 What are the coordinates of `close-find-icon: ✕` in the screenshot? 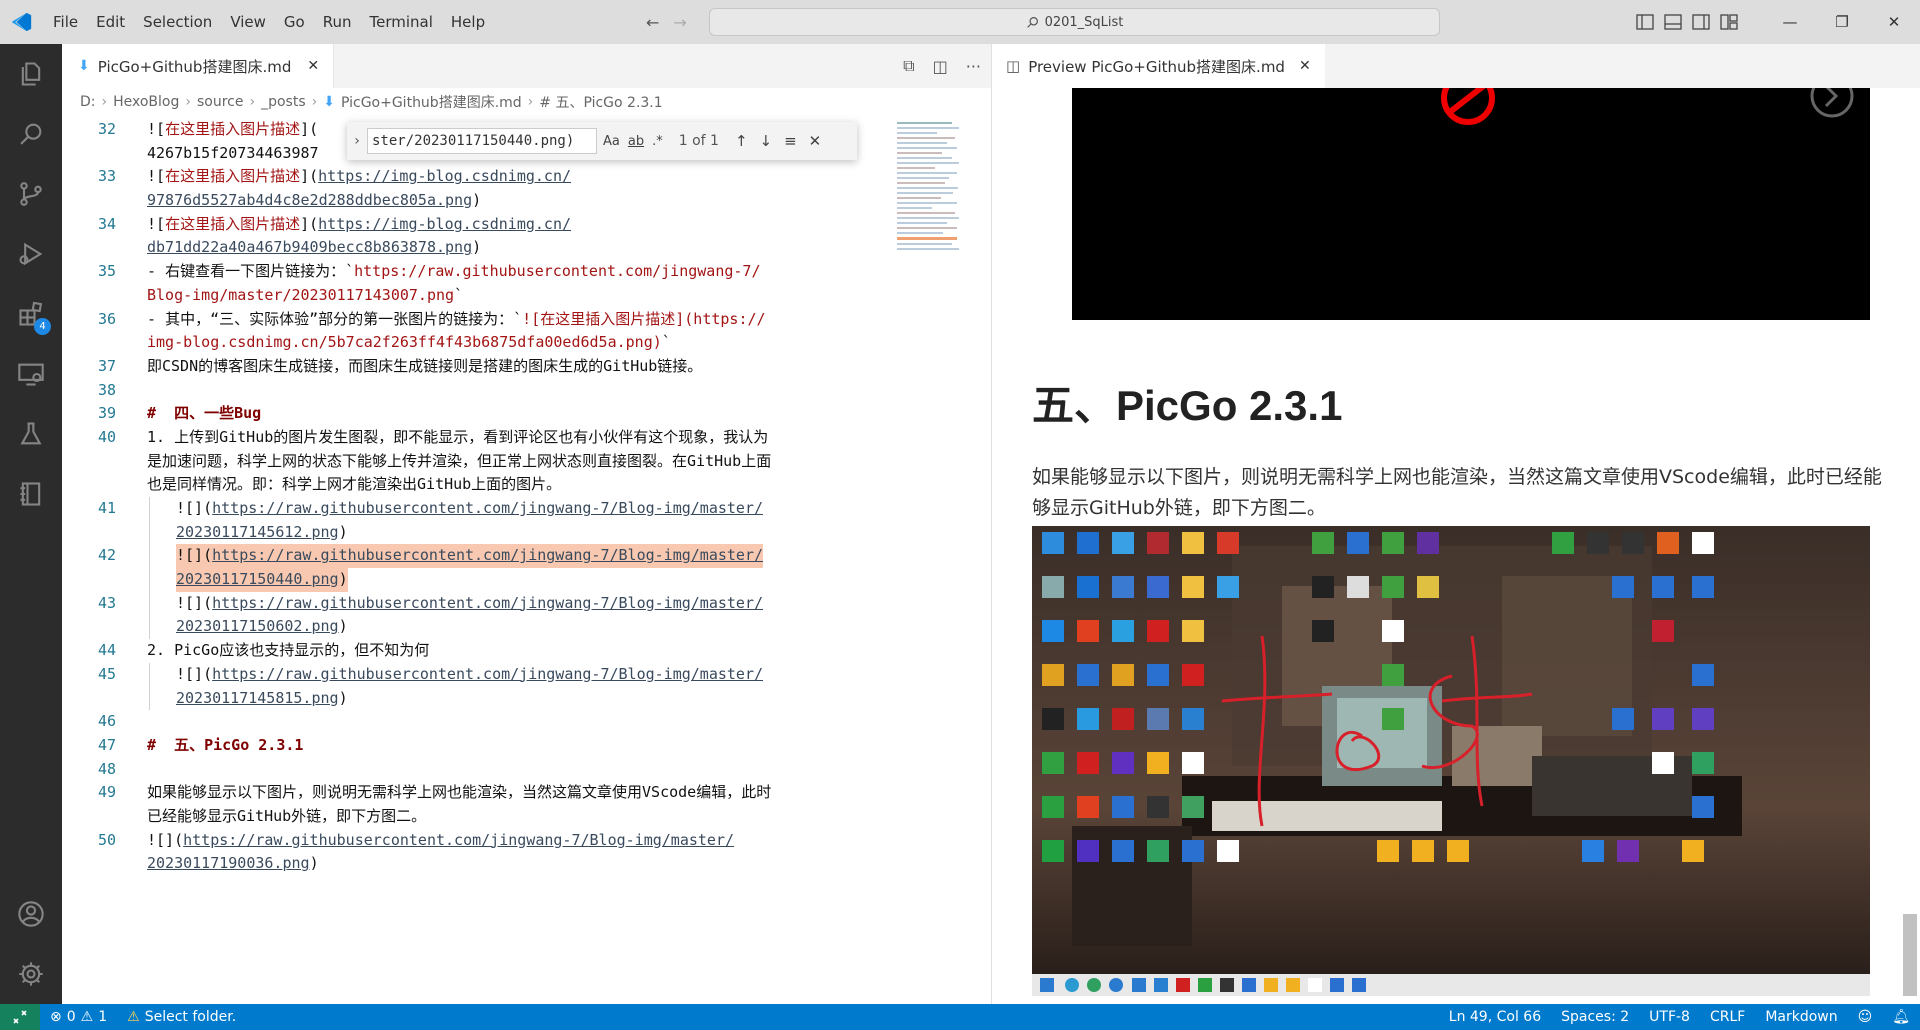 It's located at (815, 141).